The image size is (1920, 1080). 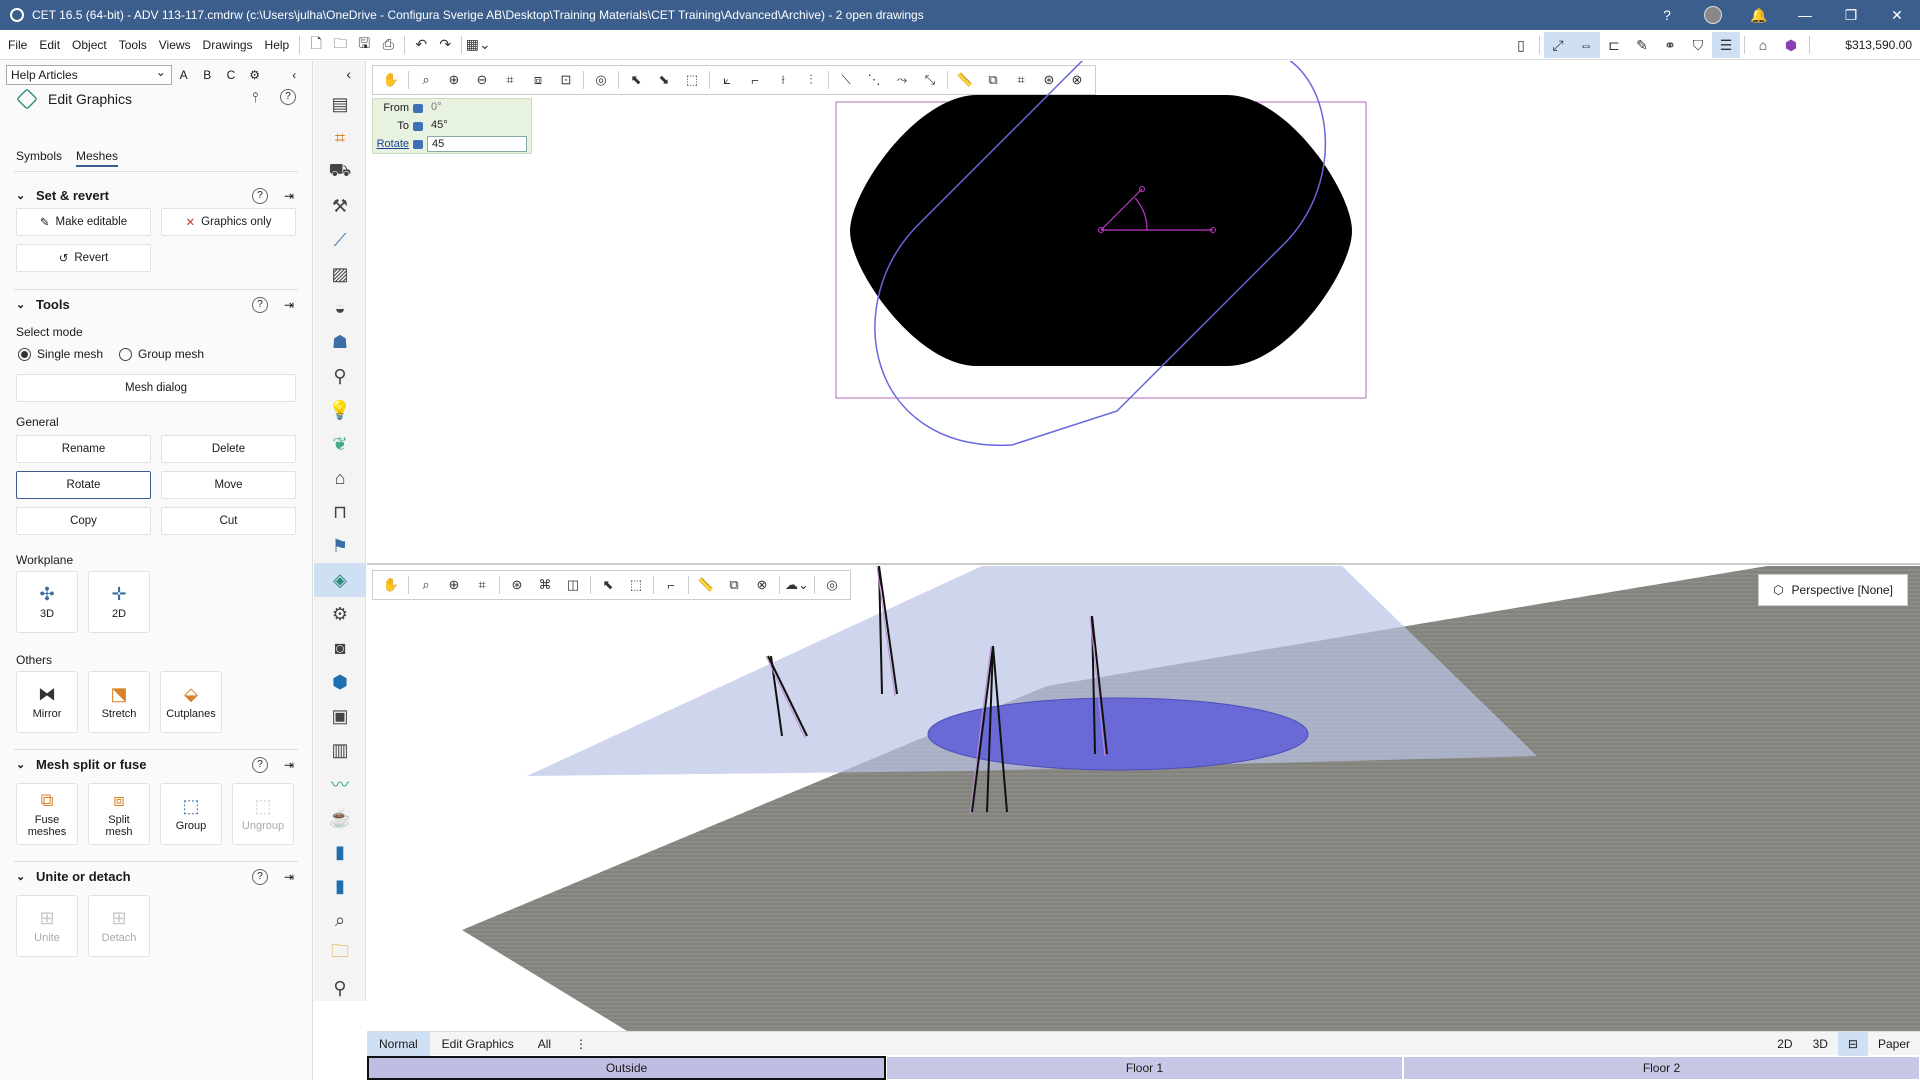 I want to click on measure-icon: ✎, so click(x=1642, y=45).